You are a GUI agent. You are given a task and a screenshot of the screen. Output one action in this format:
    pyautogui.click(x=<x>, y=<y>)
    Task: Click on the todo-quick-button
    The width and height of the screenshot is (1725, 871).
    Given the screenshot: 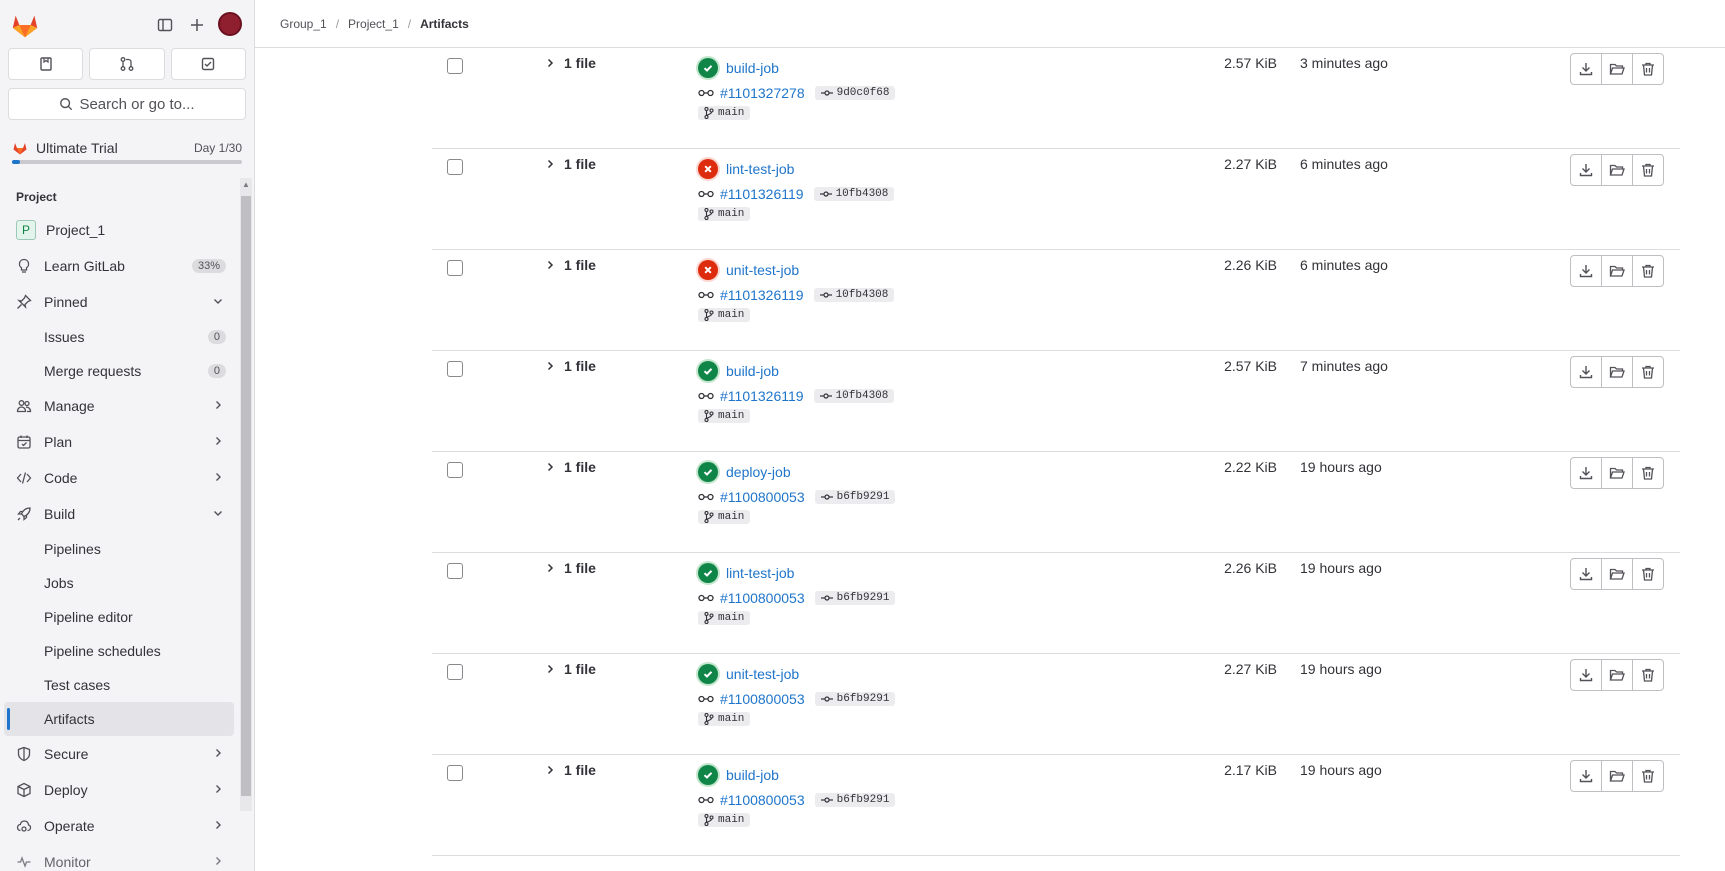 What is the action you would take?
    pyautogui.click(x=208, y=64)
    